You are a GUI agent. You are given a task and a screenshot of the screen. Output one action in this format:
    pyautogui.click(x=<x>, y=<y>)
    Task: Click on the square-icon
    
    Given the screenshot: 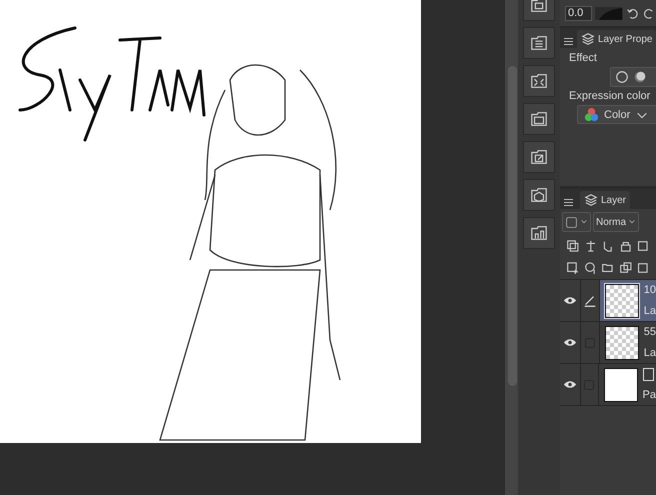 What is the action you would take?
    pyautogui.click(x=571, y=222)
    